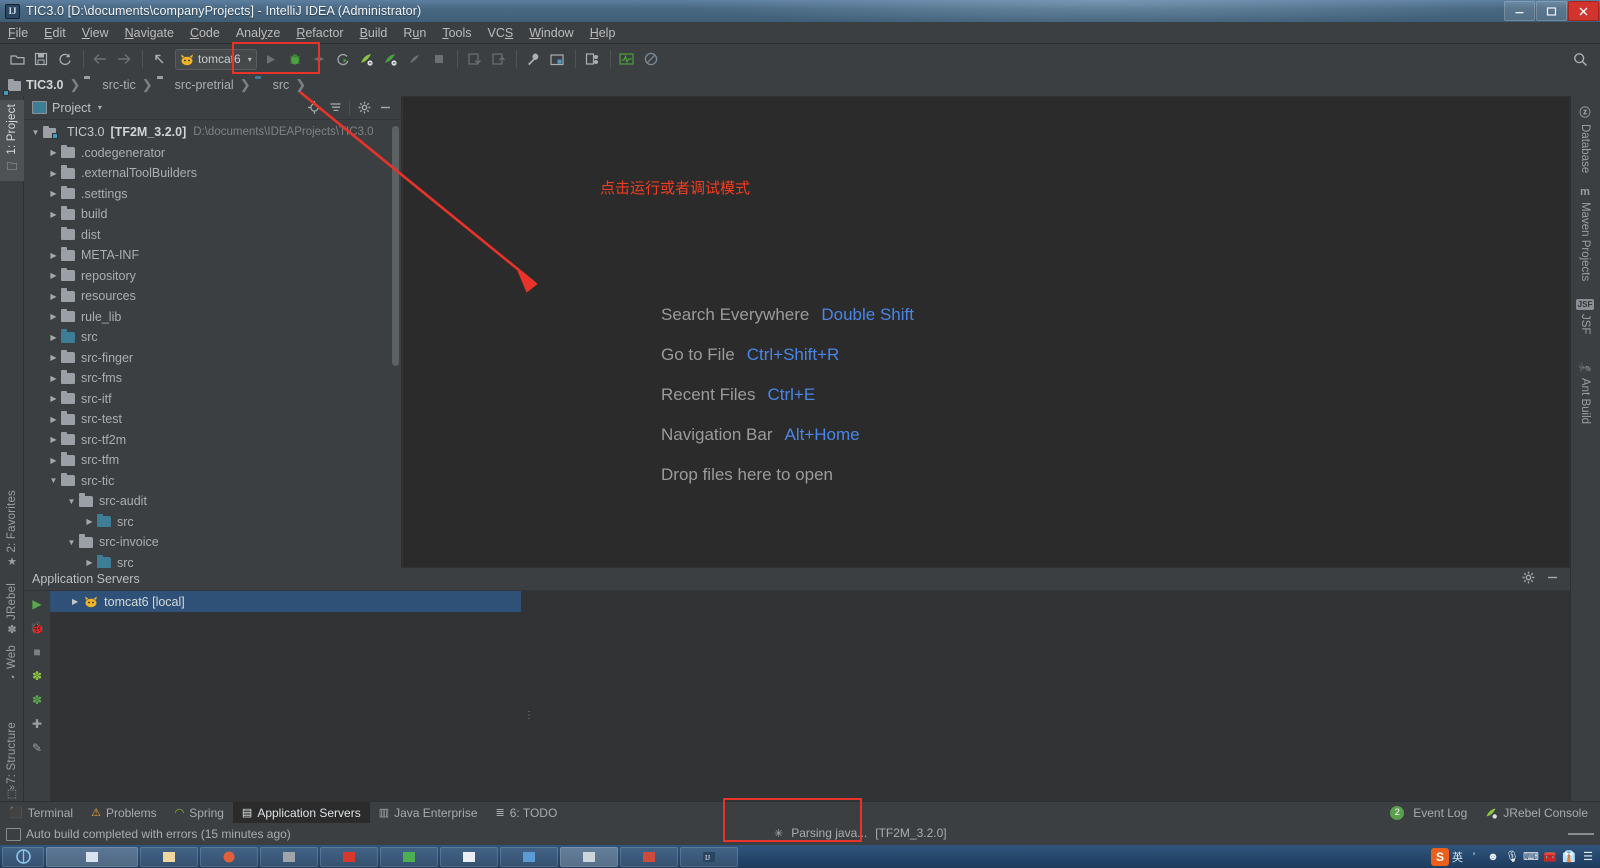 This screenshot has width=1600, height=868. Describe the element at coordinates (1536, 813) in the screenshot. I see `jrebel-console-button: JRebel Console` at that location.